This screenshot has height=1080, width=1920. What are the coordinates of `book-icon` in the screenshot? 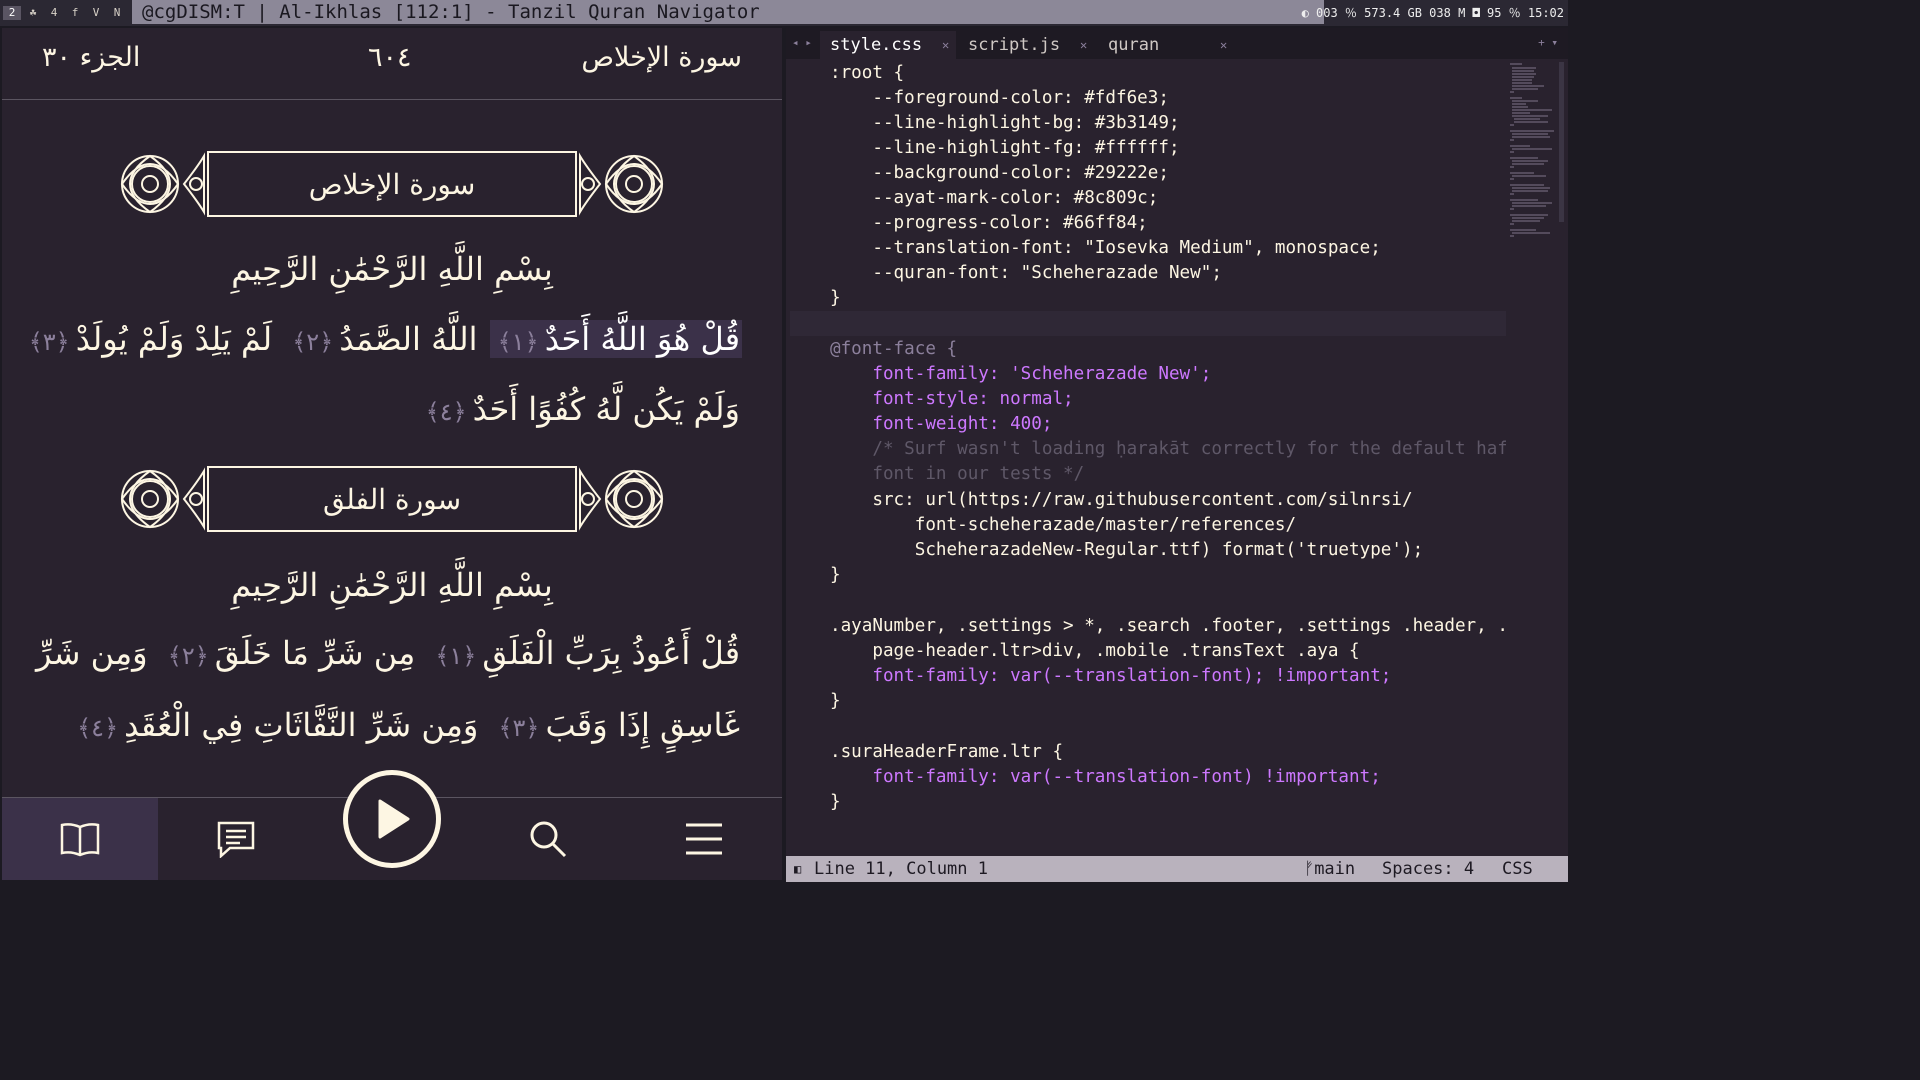 It's located at (80, 840).